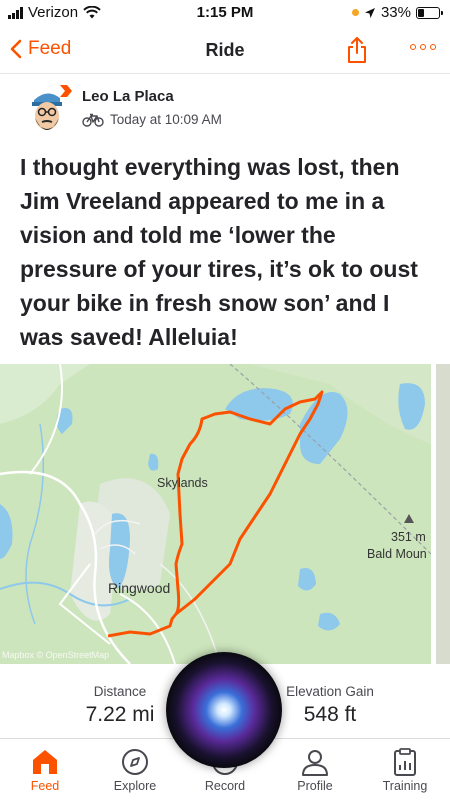 The image size is (450, 800). Describe the element at coordinates (224, 710) in the screenshot. I see `siri-orb` at that location.